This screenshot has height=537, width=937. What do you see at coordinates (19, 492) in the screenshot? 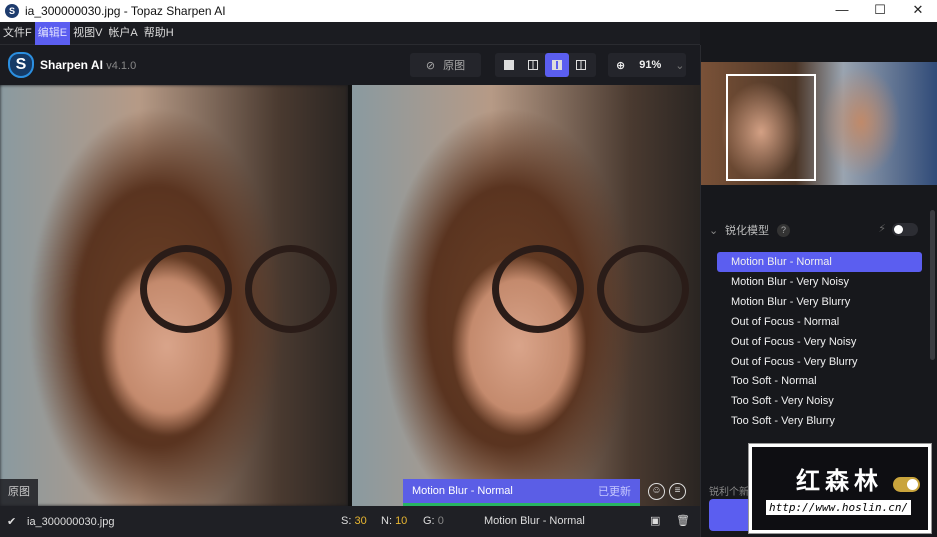
I see `original-label: 原图` at bounding box center [19, 492].